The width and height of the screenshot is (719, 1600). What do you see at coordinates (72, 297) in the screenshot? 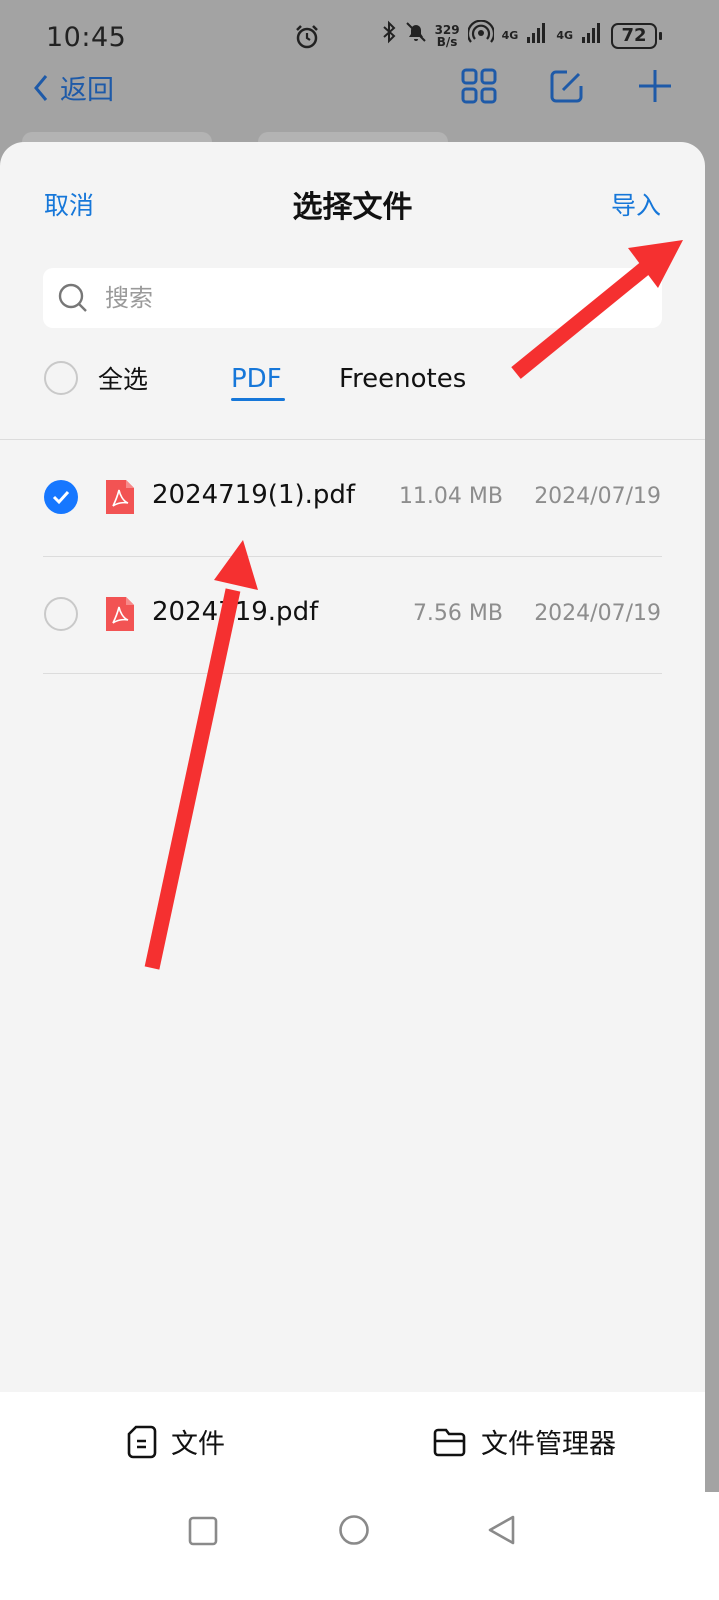
I see `search-icon` at bounding box center [72, 297].